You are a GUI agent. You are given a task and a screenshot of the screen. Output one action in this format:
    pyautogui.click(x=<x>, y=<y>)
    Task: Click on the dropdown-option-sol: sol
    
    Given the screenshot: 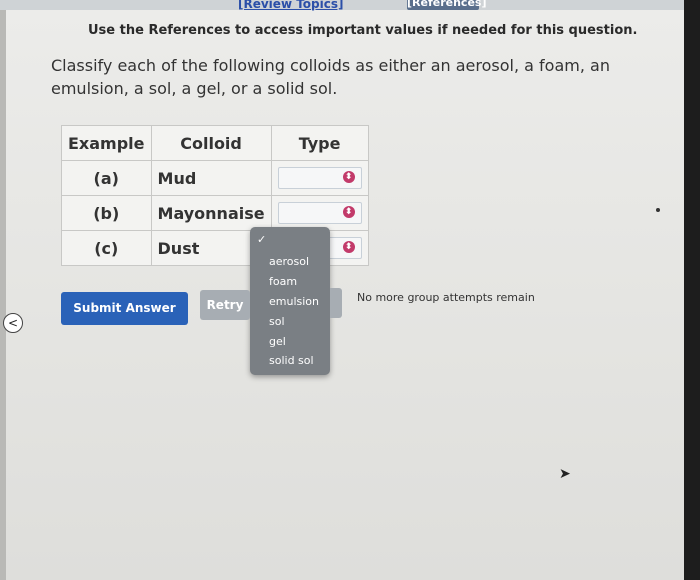 What is the action you would take?
    pyautogui.click(x=277, y=321)
    